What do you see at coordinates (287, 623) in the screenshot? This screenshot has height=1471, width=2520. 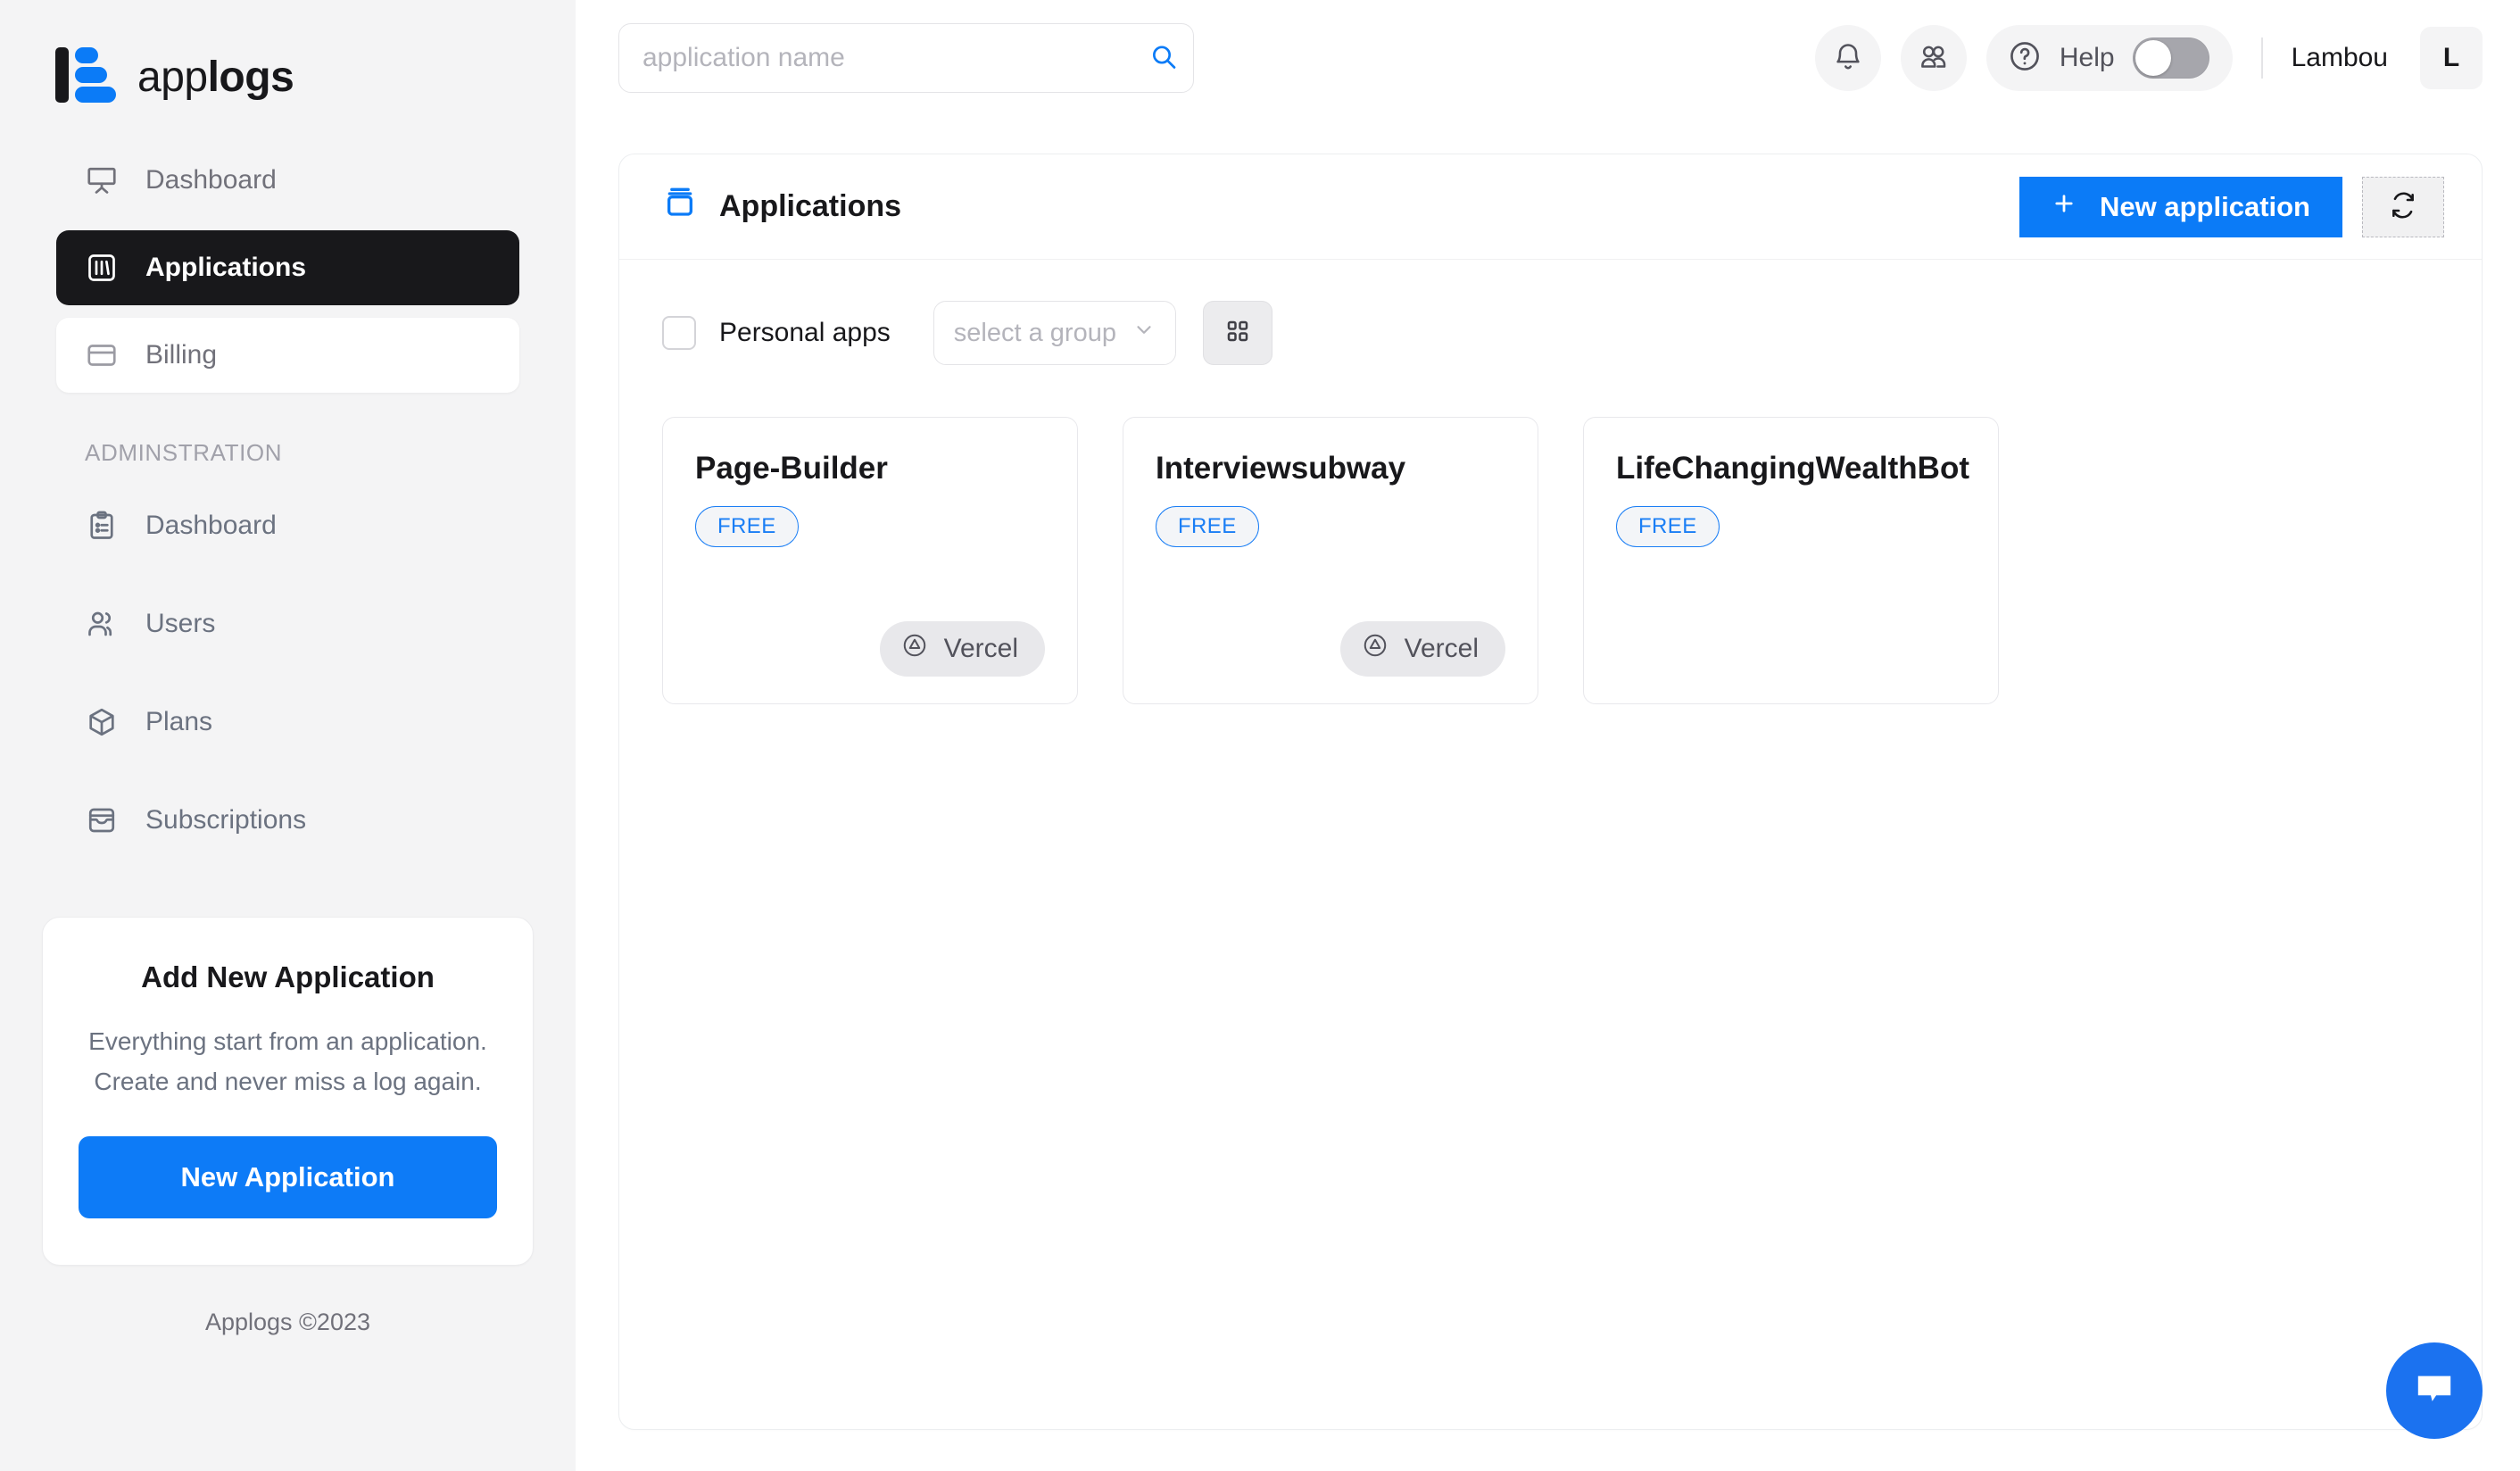 I see `sidebar-item-users: Users` at bounding box center [287, 623].